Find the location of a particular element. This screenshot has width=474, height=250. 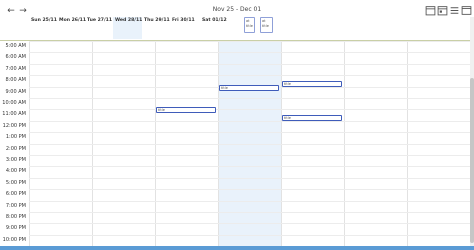

time-label: 1:00 PM is located at coordinates (15, 137).